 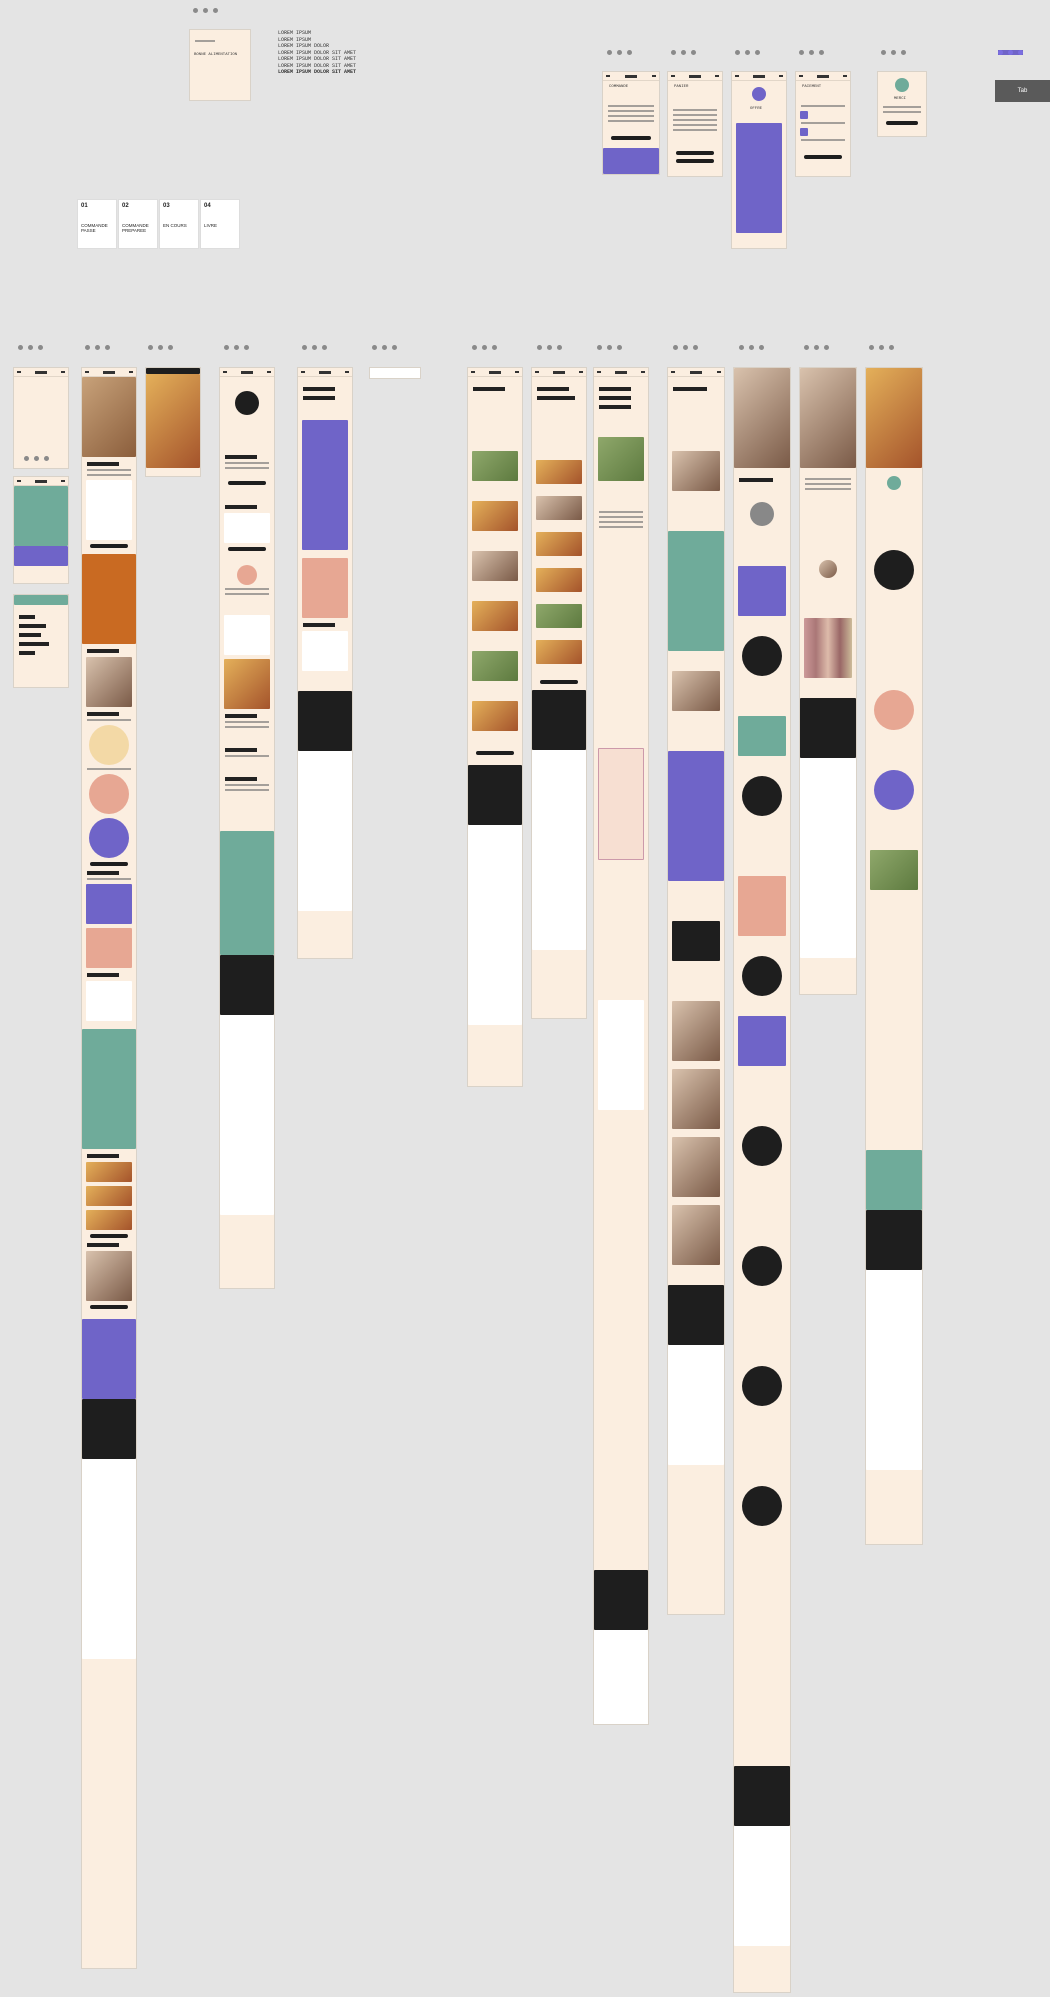 I want to click on frame-title: MERCI, so click(x=900, y=99).